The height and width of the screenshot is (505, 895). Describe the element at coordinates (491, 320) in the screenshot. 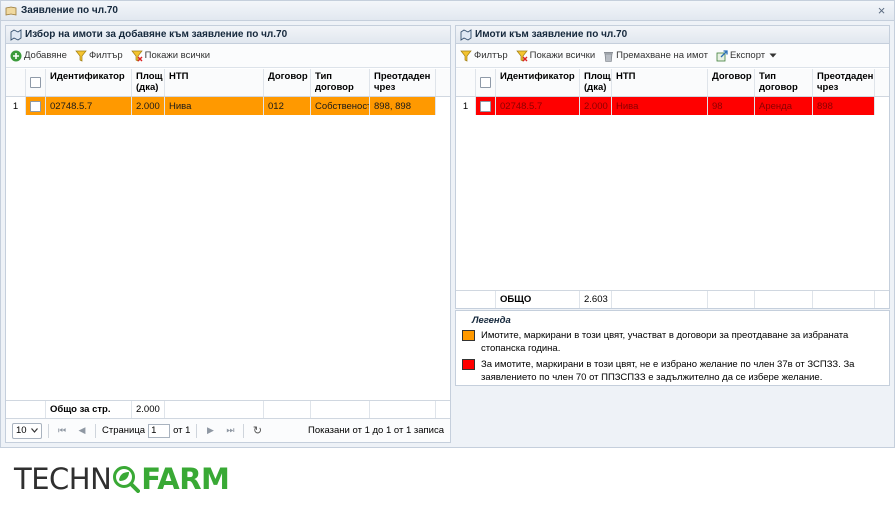

I see `legend-title: Легенда` at that location.